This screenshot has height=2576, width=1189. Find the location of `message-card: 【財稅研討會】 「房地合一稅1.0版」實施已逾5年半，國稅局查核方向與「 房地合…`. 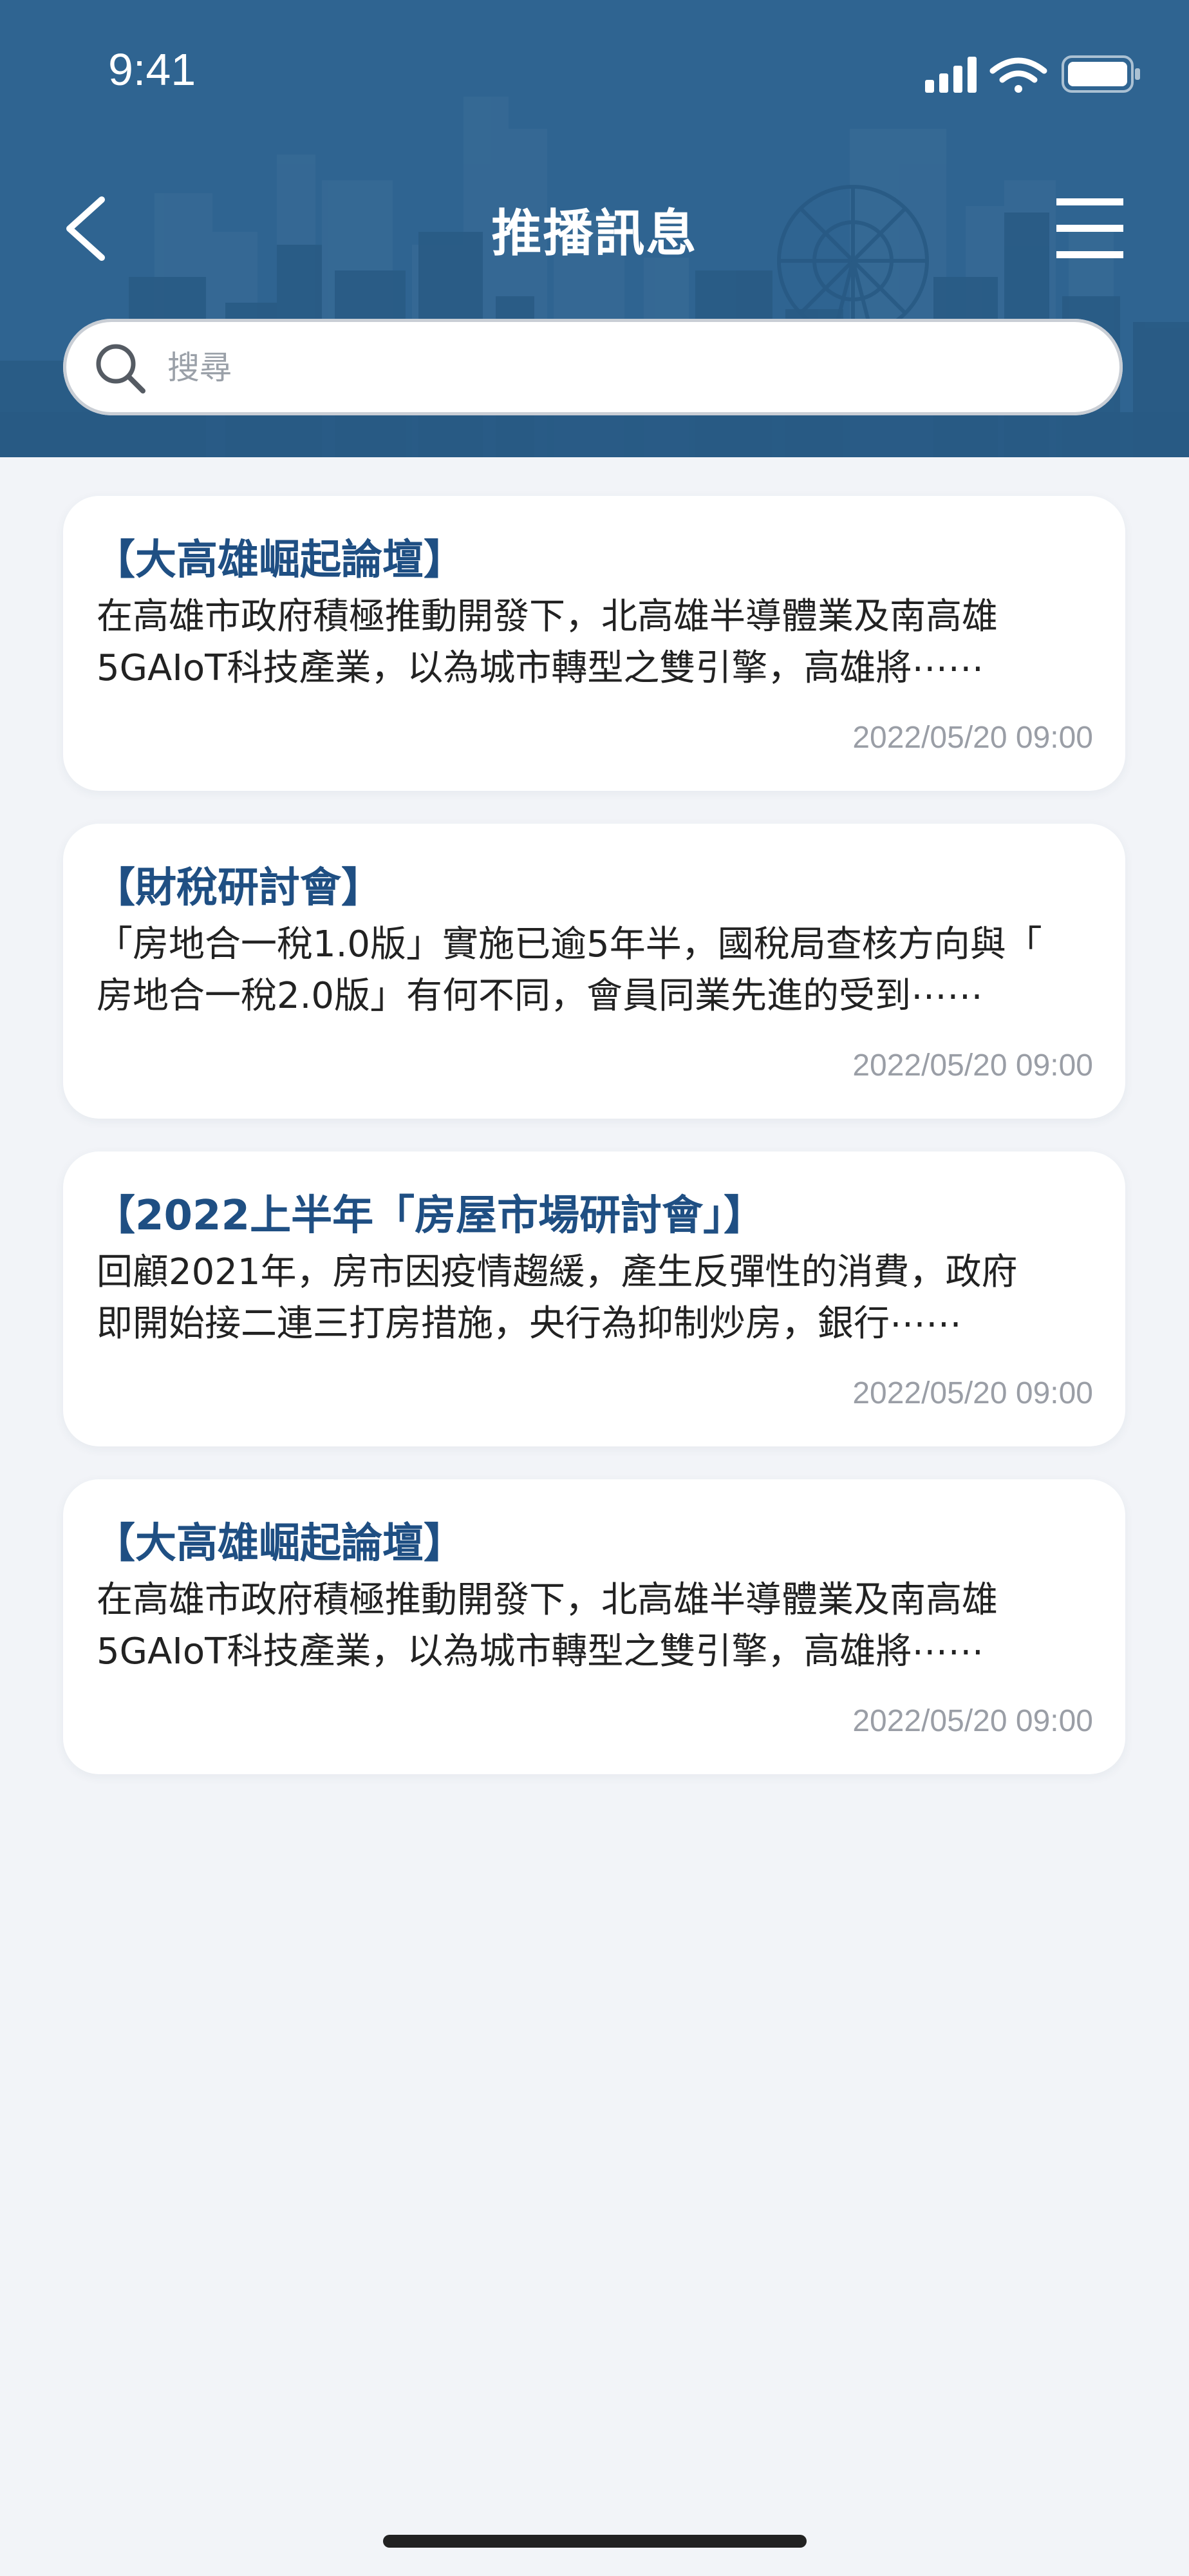

message-card: 【財稅研討會】 「房地合一稅1.0版」實施已逾5年半，國稅局查核方向與「 房地合… is located at coordinates (594, 972).